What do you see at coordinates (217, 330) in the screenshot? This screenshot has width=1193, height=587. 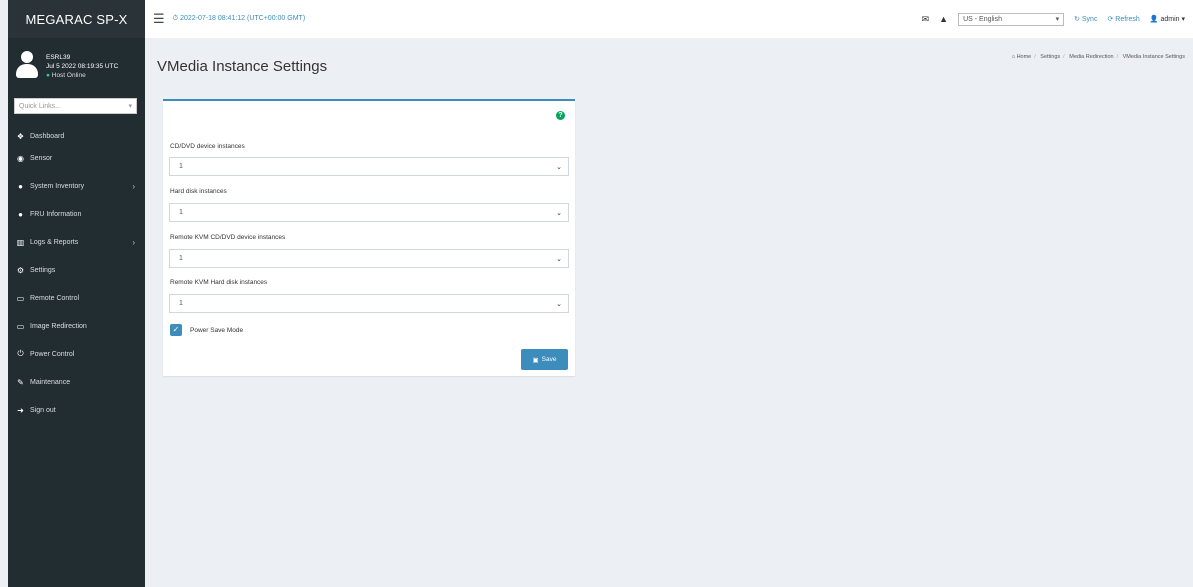 I see `power-save-label: Power Save Mode` at bounding box center [217, 330].